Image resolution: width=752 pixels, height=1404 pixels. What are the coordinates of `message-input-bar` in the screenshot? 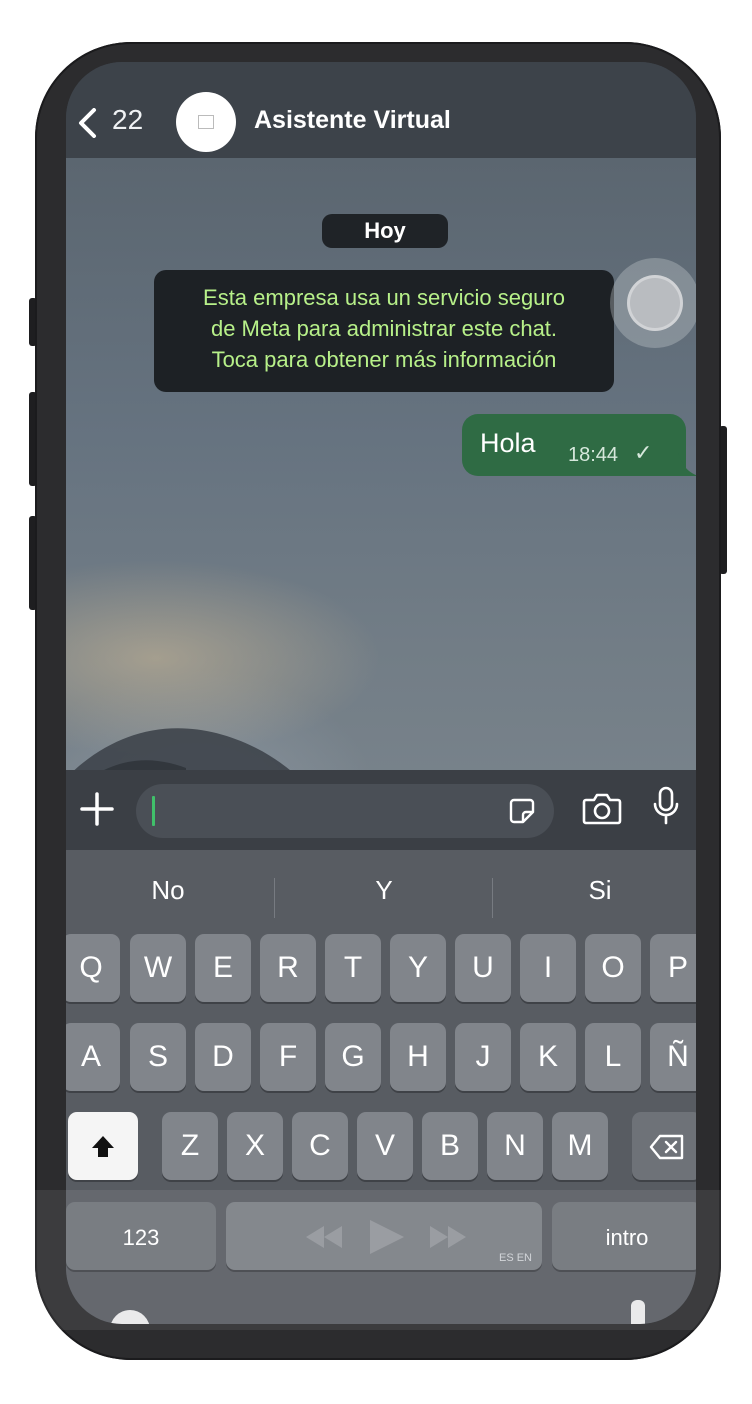 It's located at (381, 810).